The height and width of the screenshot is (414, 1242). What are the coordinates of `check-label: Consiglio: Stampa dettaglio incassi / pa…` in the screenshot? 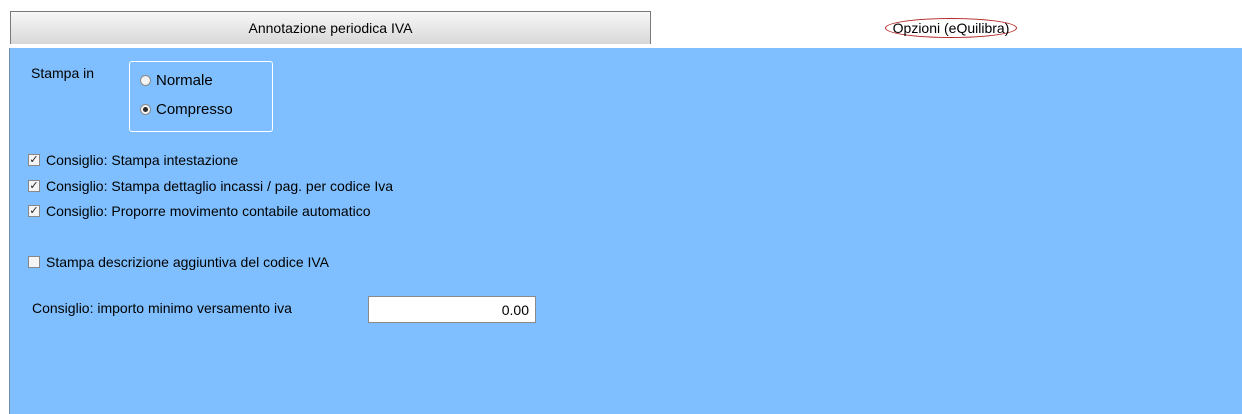 It's located at (220, 186).